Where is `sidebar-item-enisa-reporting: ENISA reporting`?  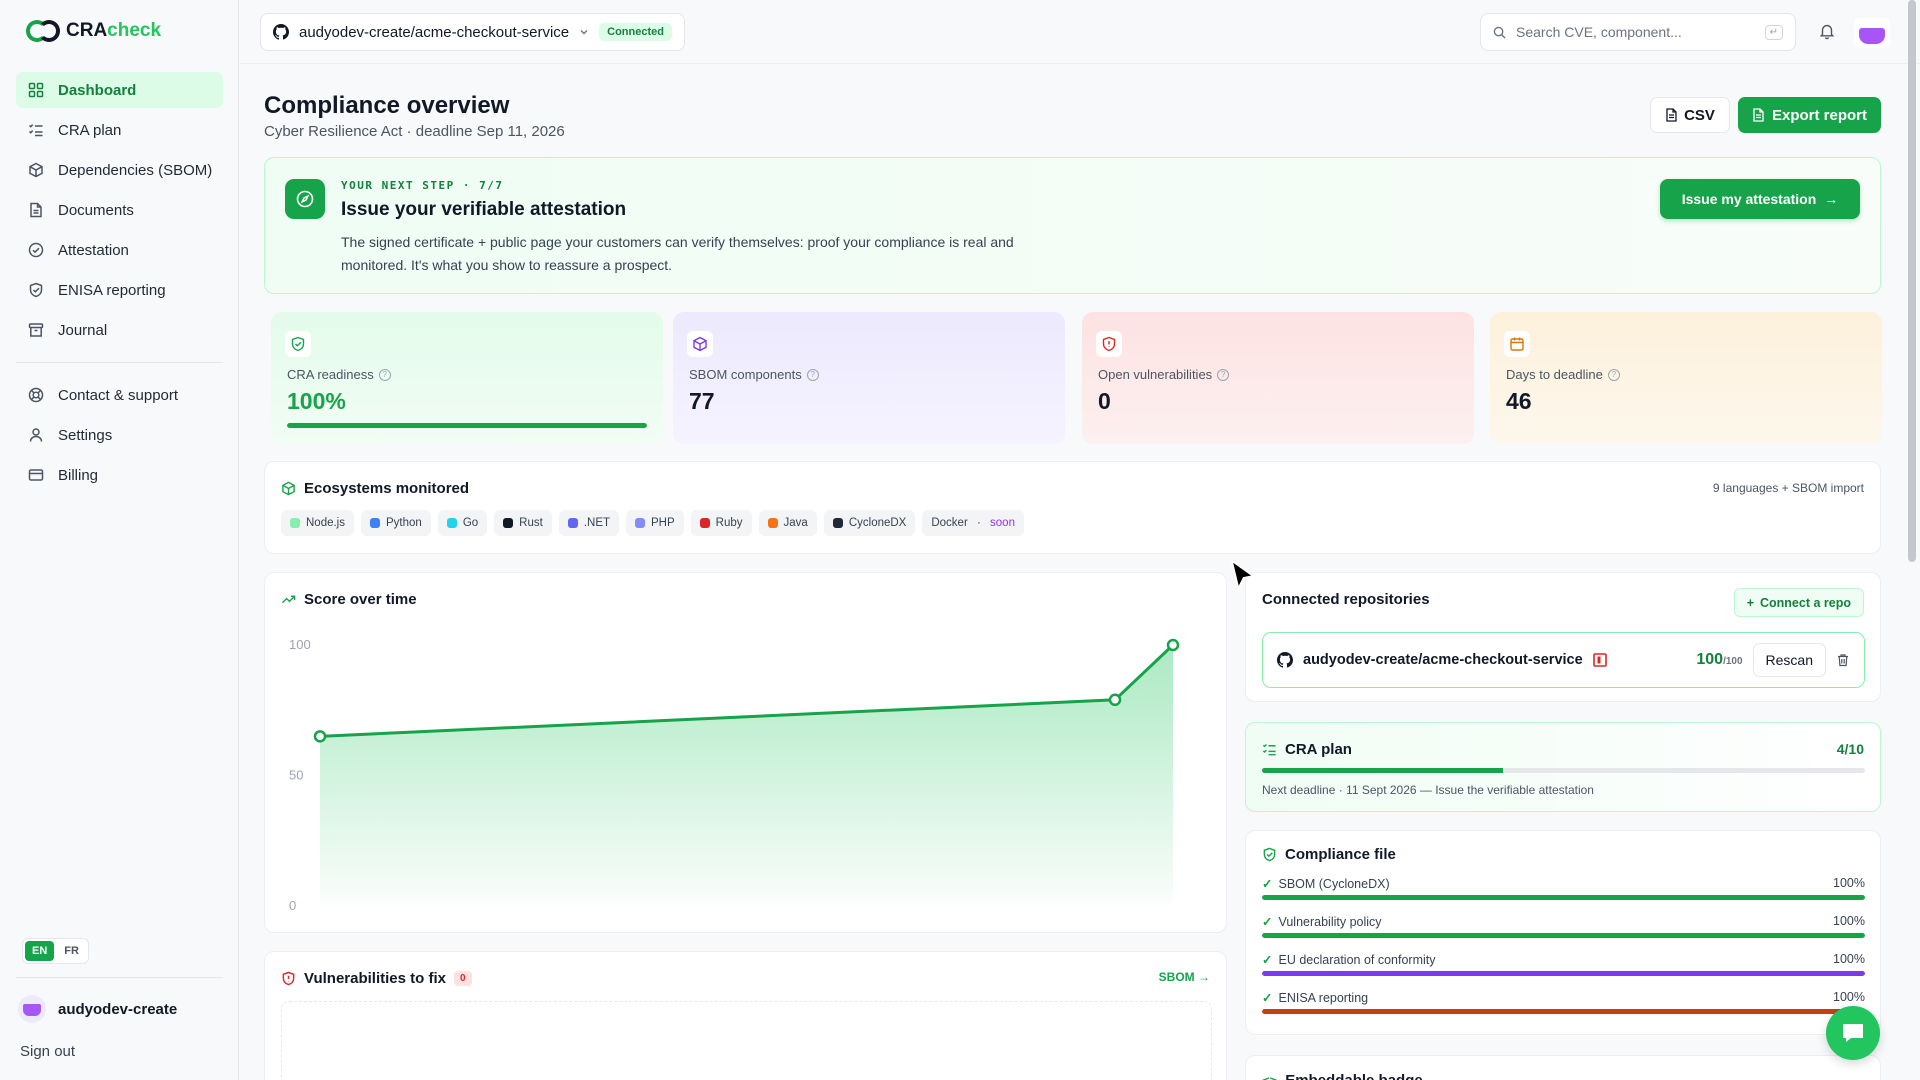
sidebar-item-enisa-reporting: ENISA reporting is located at coordinates (119, 290).